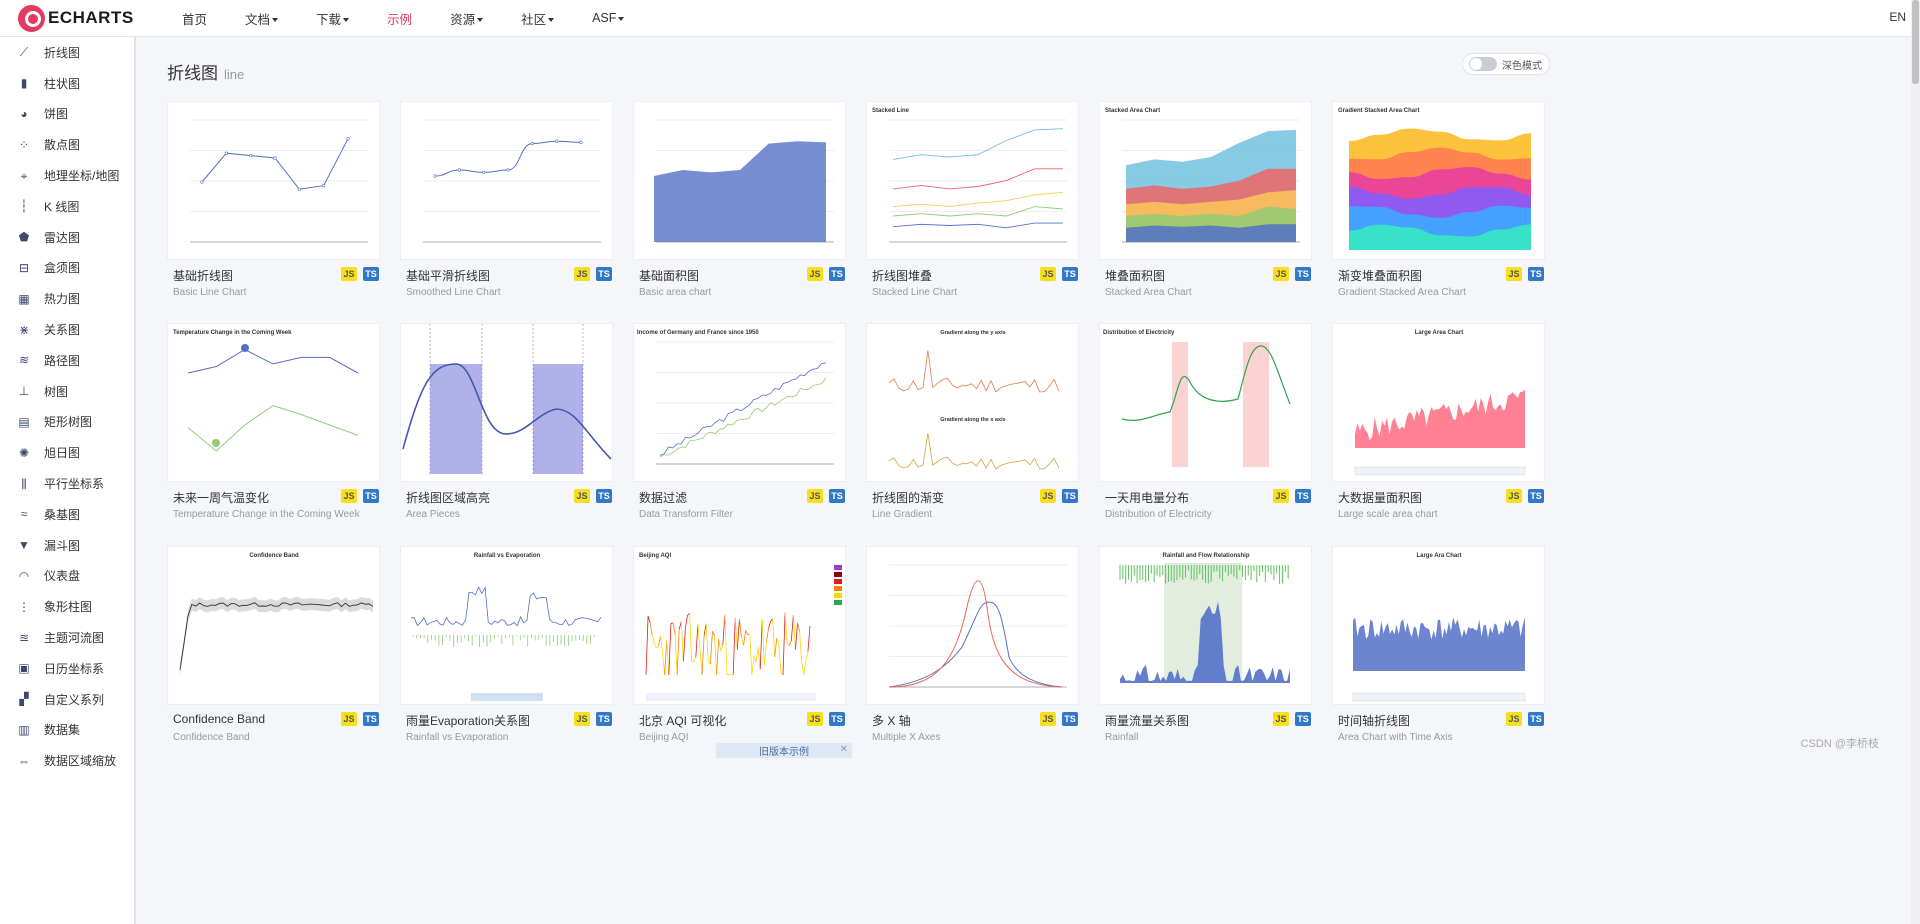  I want to click on dark-mode-toggle: 深色模式, so click(1506, 64).